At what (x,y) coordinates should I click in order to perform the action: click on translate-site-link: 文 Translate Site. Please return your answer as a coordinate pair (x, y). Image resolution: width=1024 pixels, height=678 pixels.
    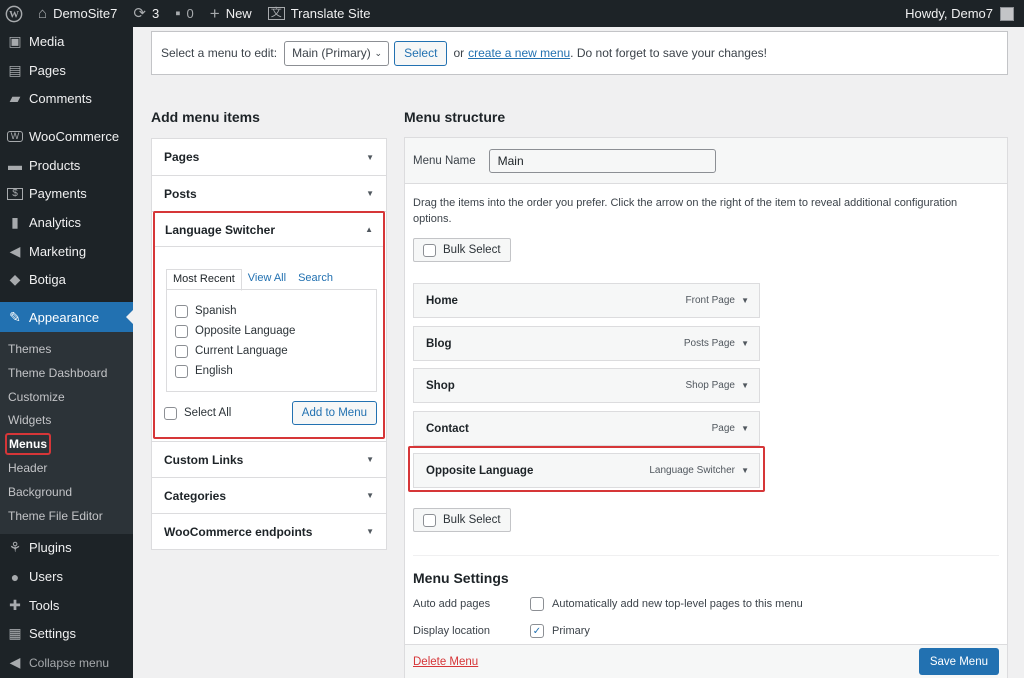
    Looking at the image, I should click on (319, 13).